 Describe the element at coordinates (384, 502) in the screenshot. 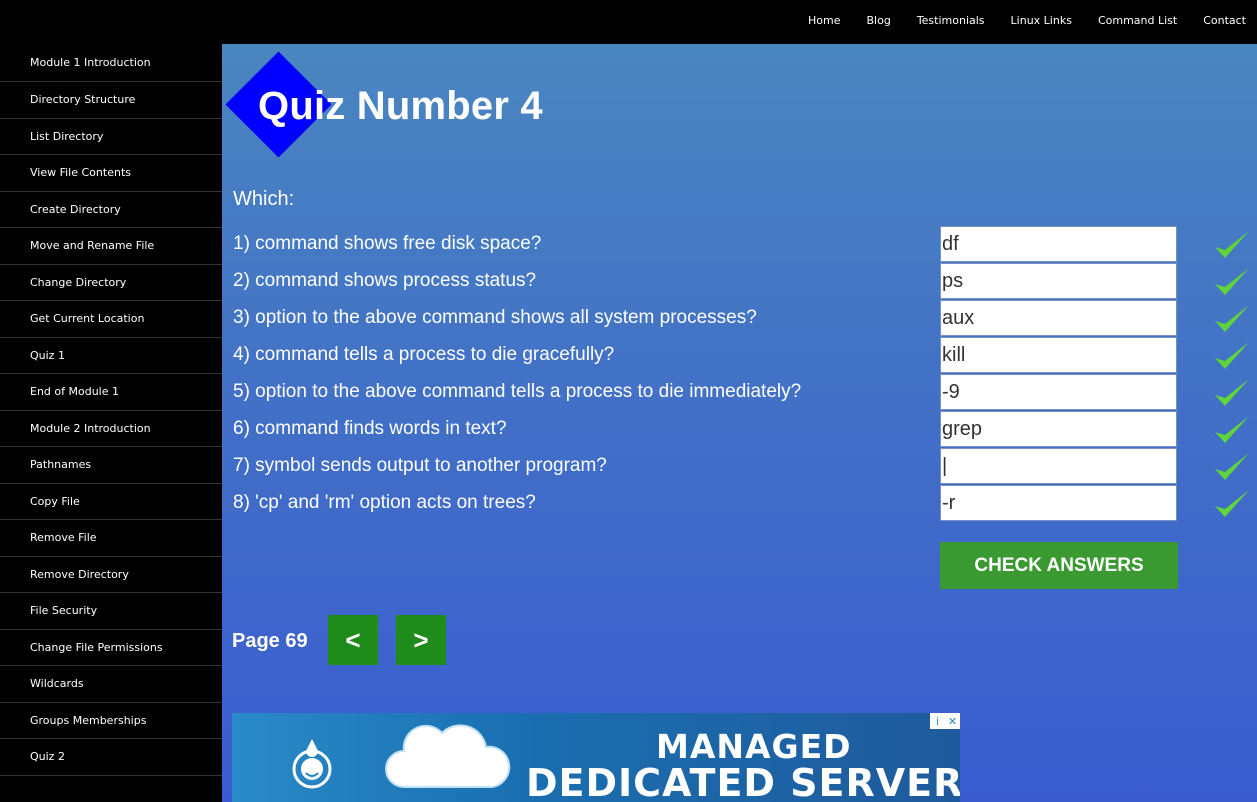

I see `question-text: 8) 'cp' and 'rm' option acts on trees?` at that location.